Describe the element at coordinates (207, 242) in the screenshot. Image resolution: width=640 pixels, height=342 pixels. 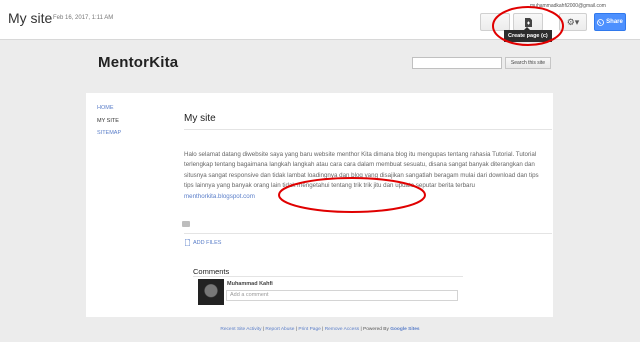
I see `add-files-label: ADD FILES` at that location.